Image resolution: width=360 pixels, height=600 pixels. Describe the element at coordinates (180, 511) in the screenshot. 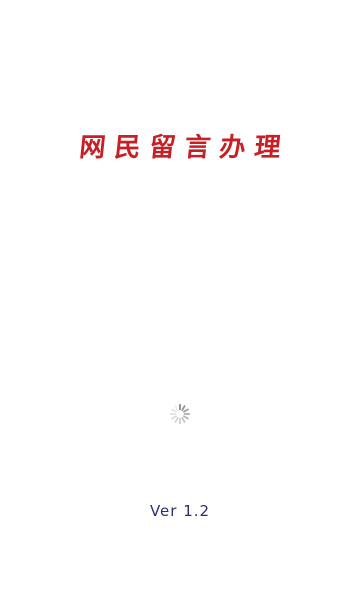

I see `version-label: Ver 1.2` at that location.